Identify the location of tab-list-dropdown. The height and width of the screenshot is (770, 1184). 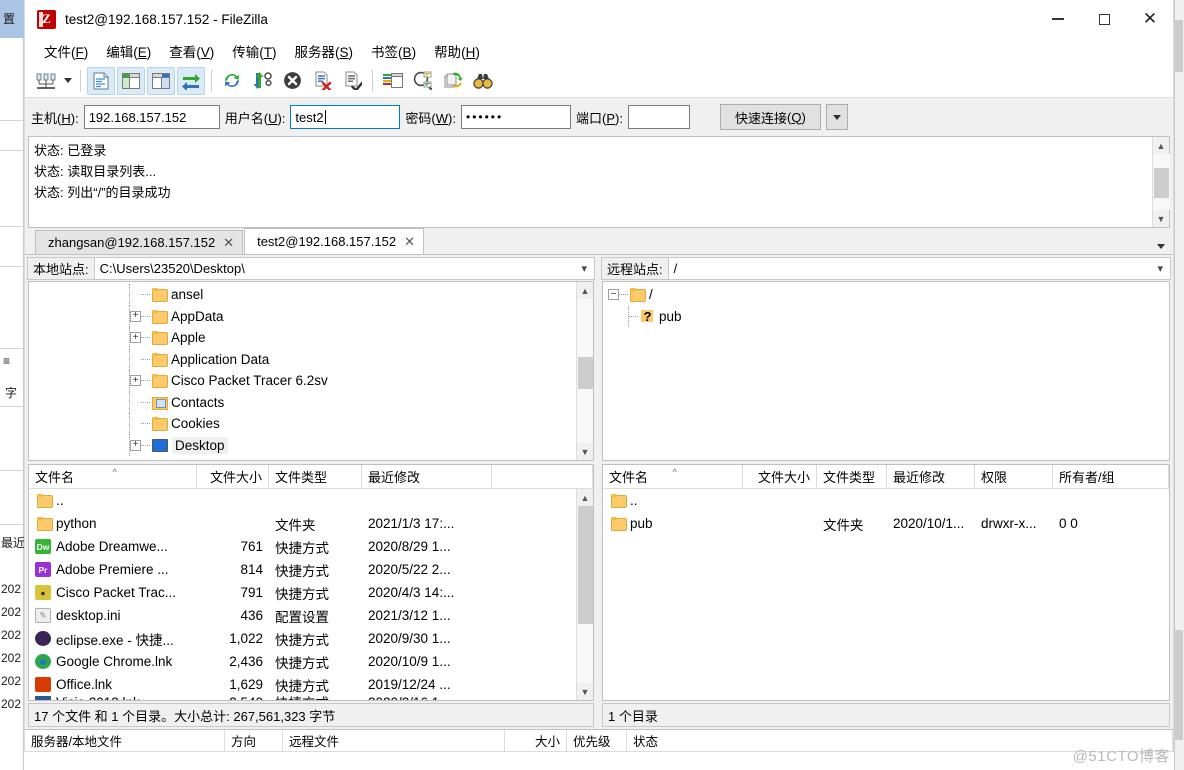
(1161, 246).